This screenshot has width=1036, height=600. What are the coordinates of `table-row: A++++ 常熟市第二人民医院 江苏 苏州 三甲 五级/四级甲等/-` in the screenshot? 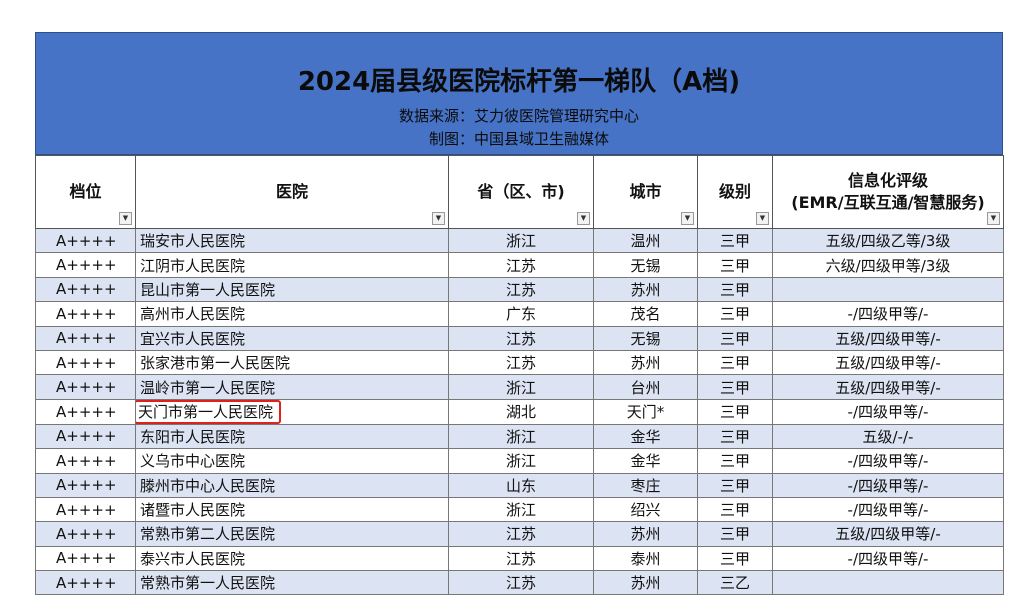 It's located at (519, 534).